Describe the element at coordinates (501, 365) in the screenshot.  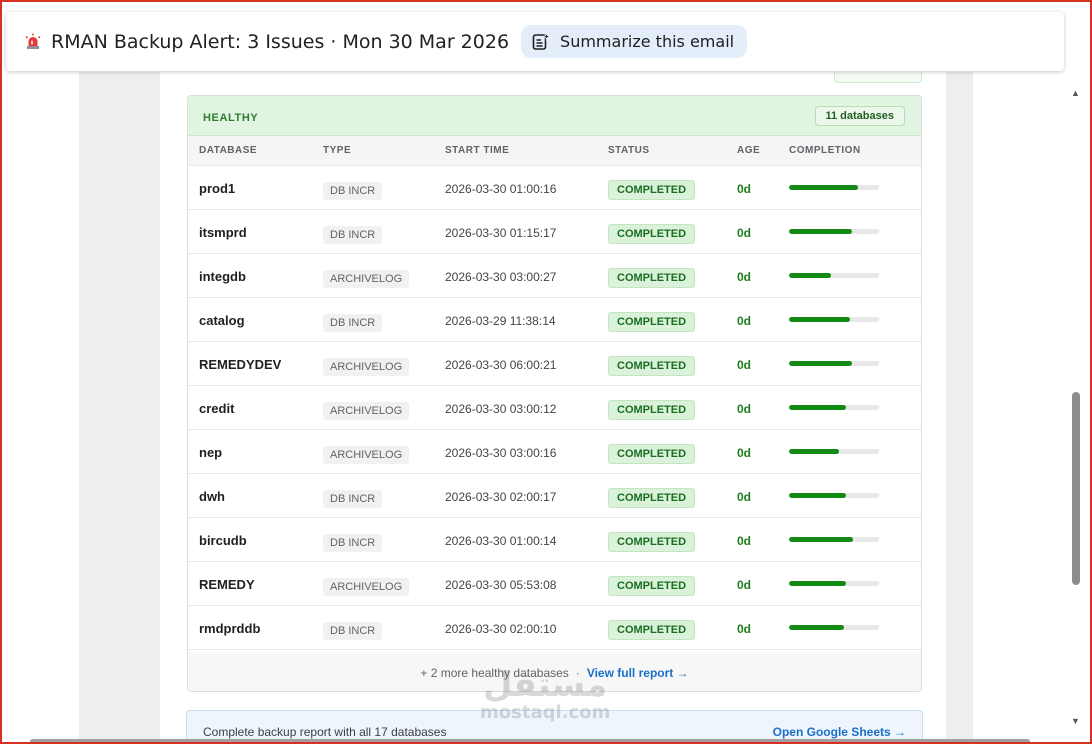
I see `start-time: 2026-03-30 06:00:21` at that location.